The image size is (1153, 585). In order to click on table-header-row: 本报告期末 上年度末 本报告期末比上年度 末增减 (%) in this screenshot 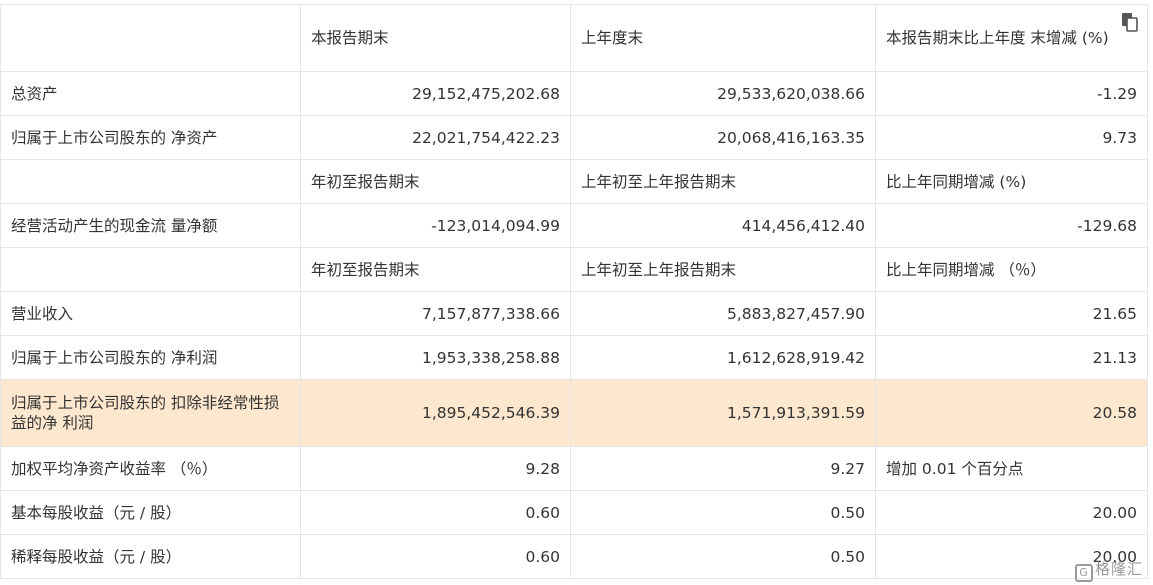, I will do `click(574, 38)`.